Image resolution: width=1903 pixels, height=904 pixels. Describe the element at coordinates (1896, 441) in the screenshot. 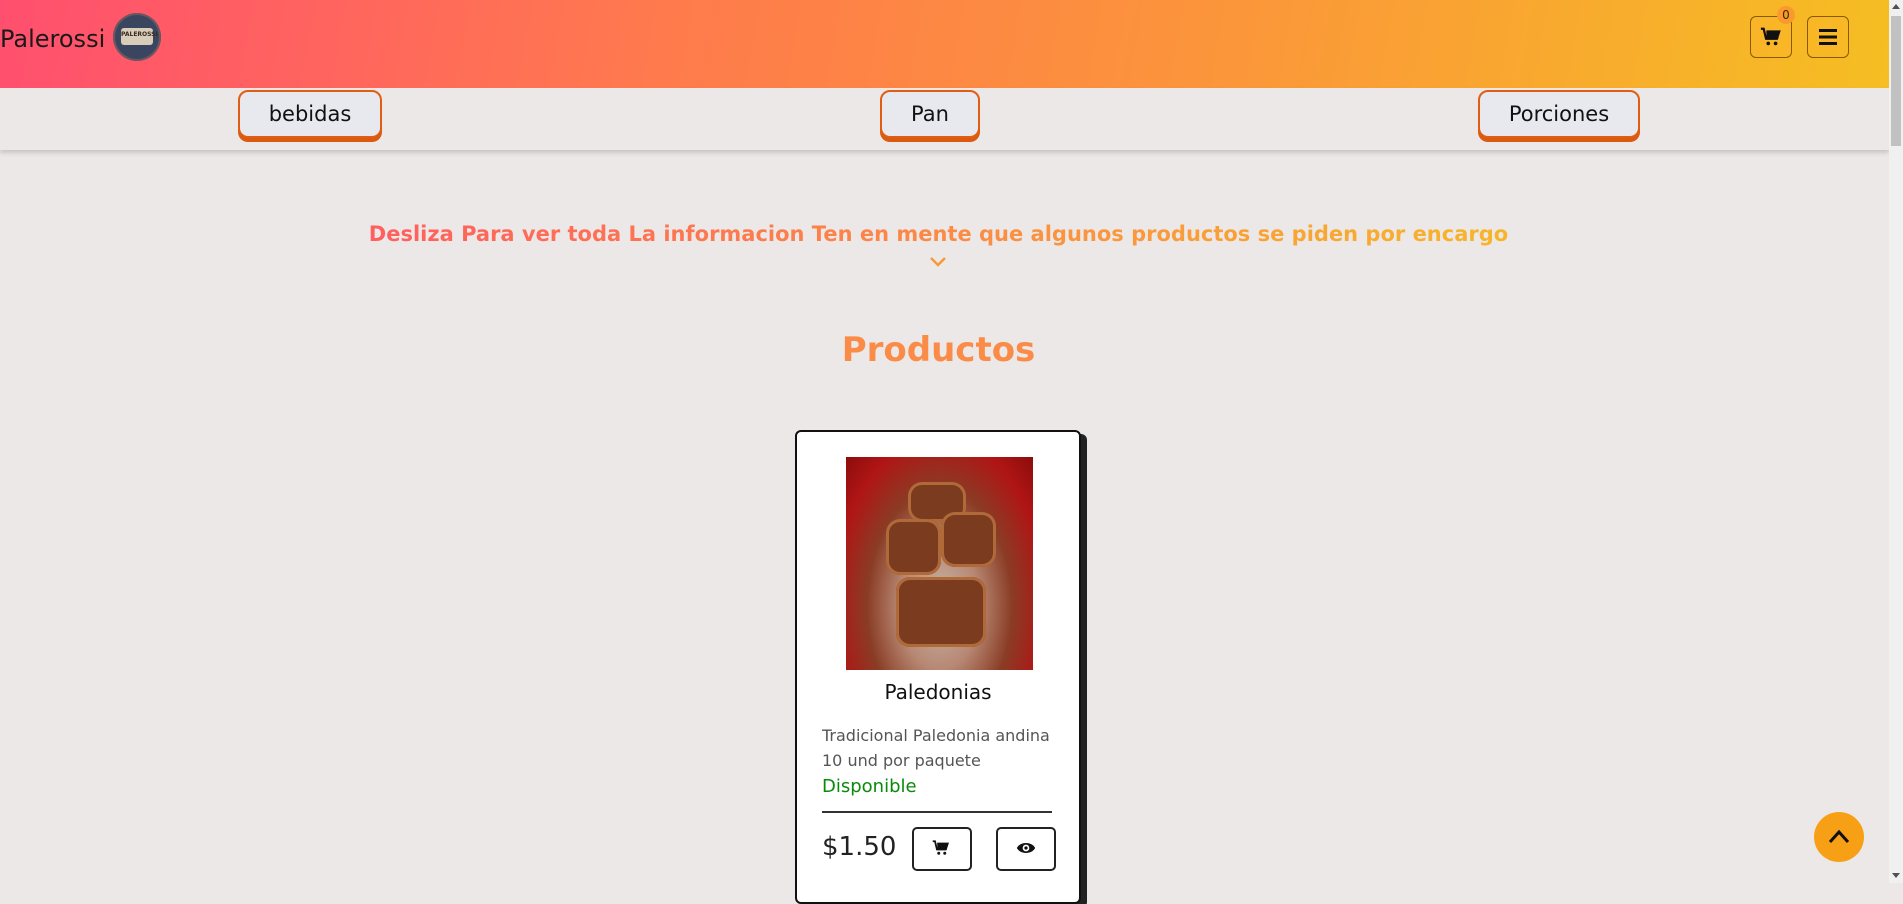

I see `page-scrollbar` at that location.